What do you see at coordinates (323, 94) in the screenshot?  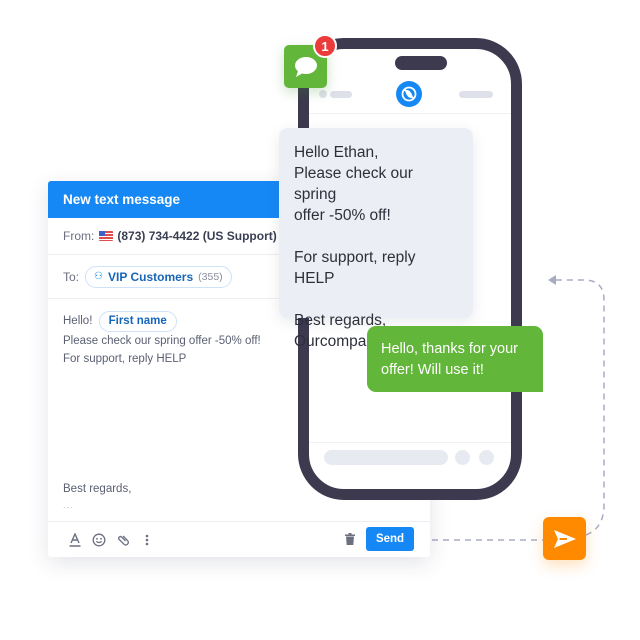 I see `phone-status-dot` at bounding box center [323, 94].